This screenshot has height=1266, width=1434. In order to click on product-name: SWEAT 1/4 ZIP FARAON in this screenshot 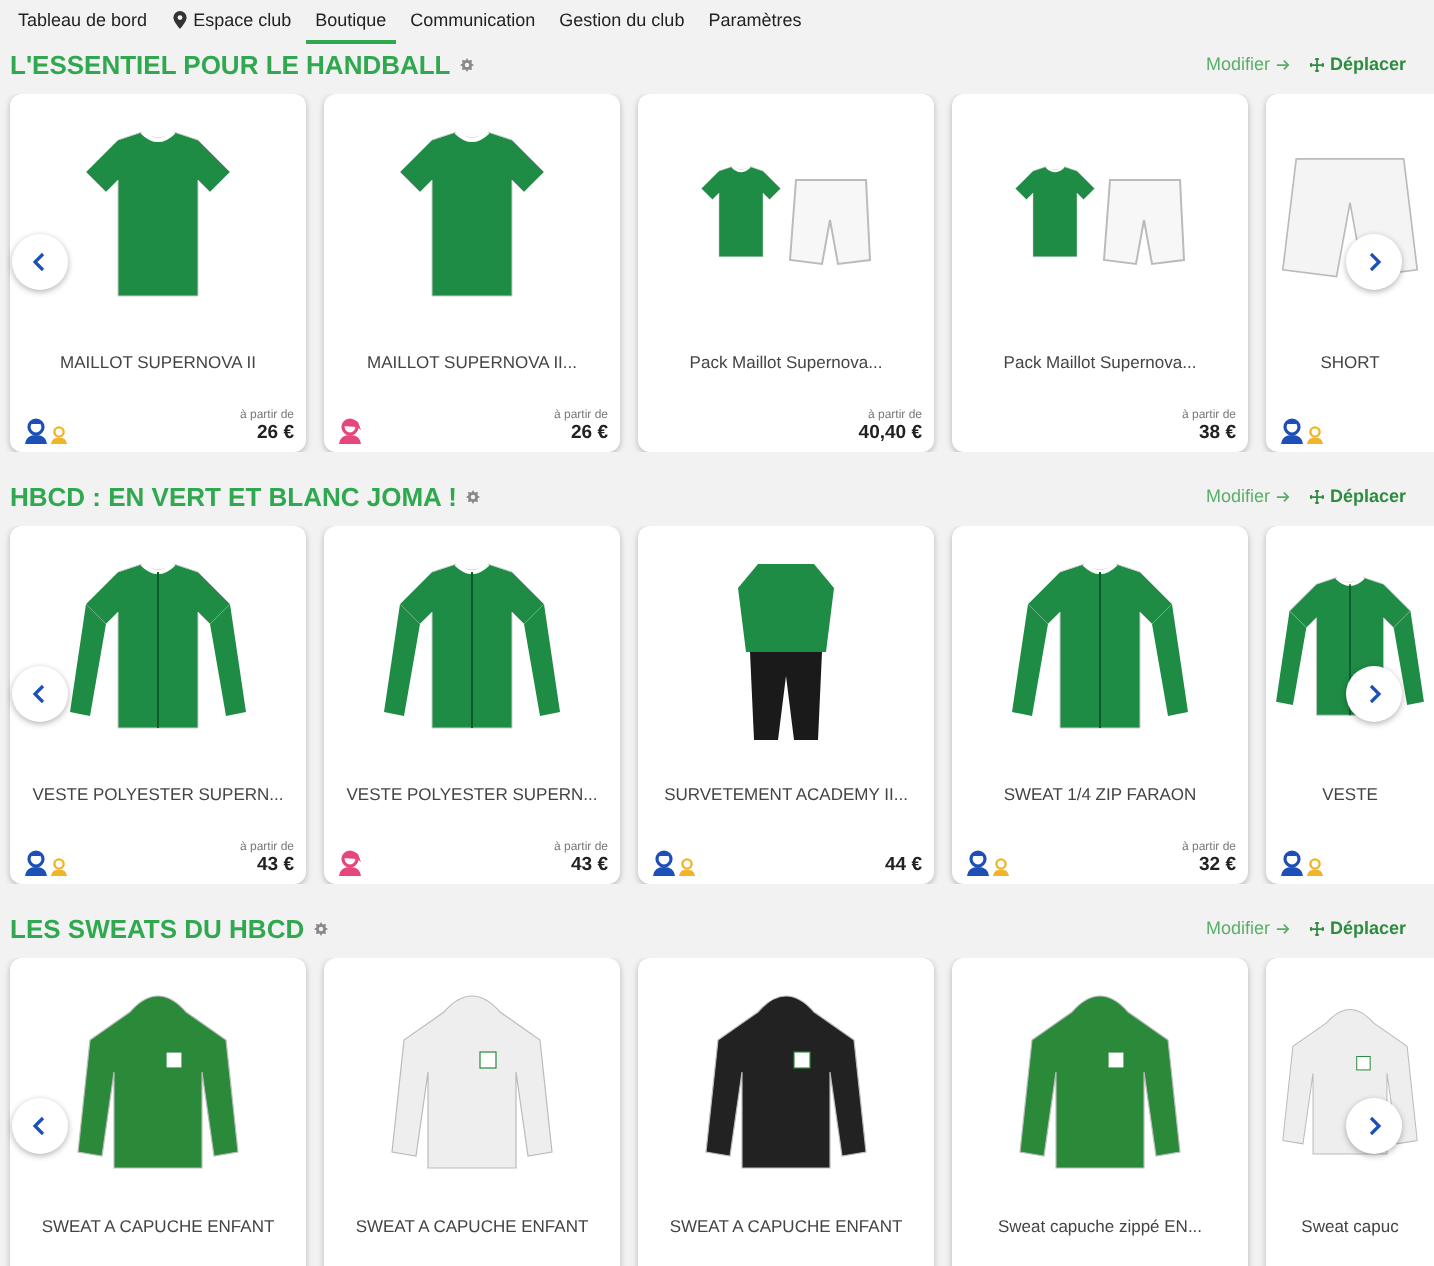, I will do `click(1100, 795)`.